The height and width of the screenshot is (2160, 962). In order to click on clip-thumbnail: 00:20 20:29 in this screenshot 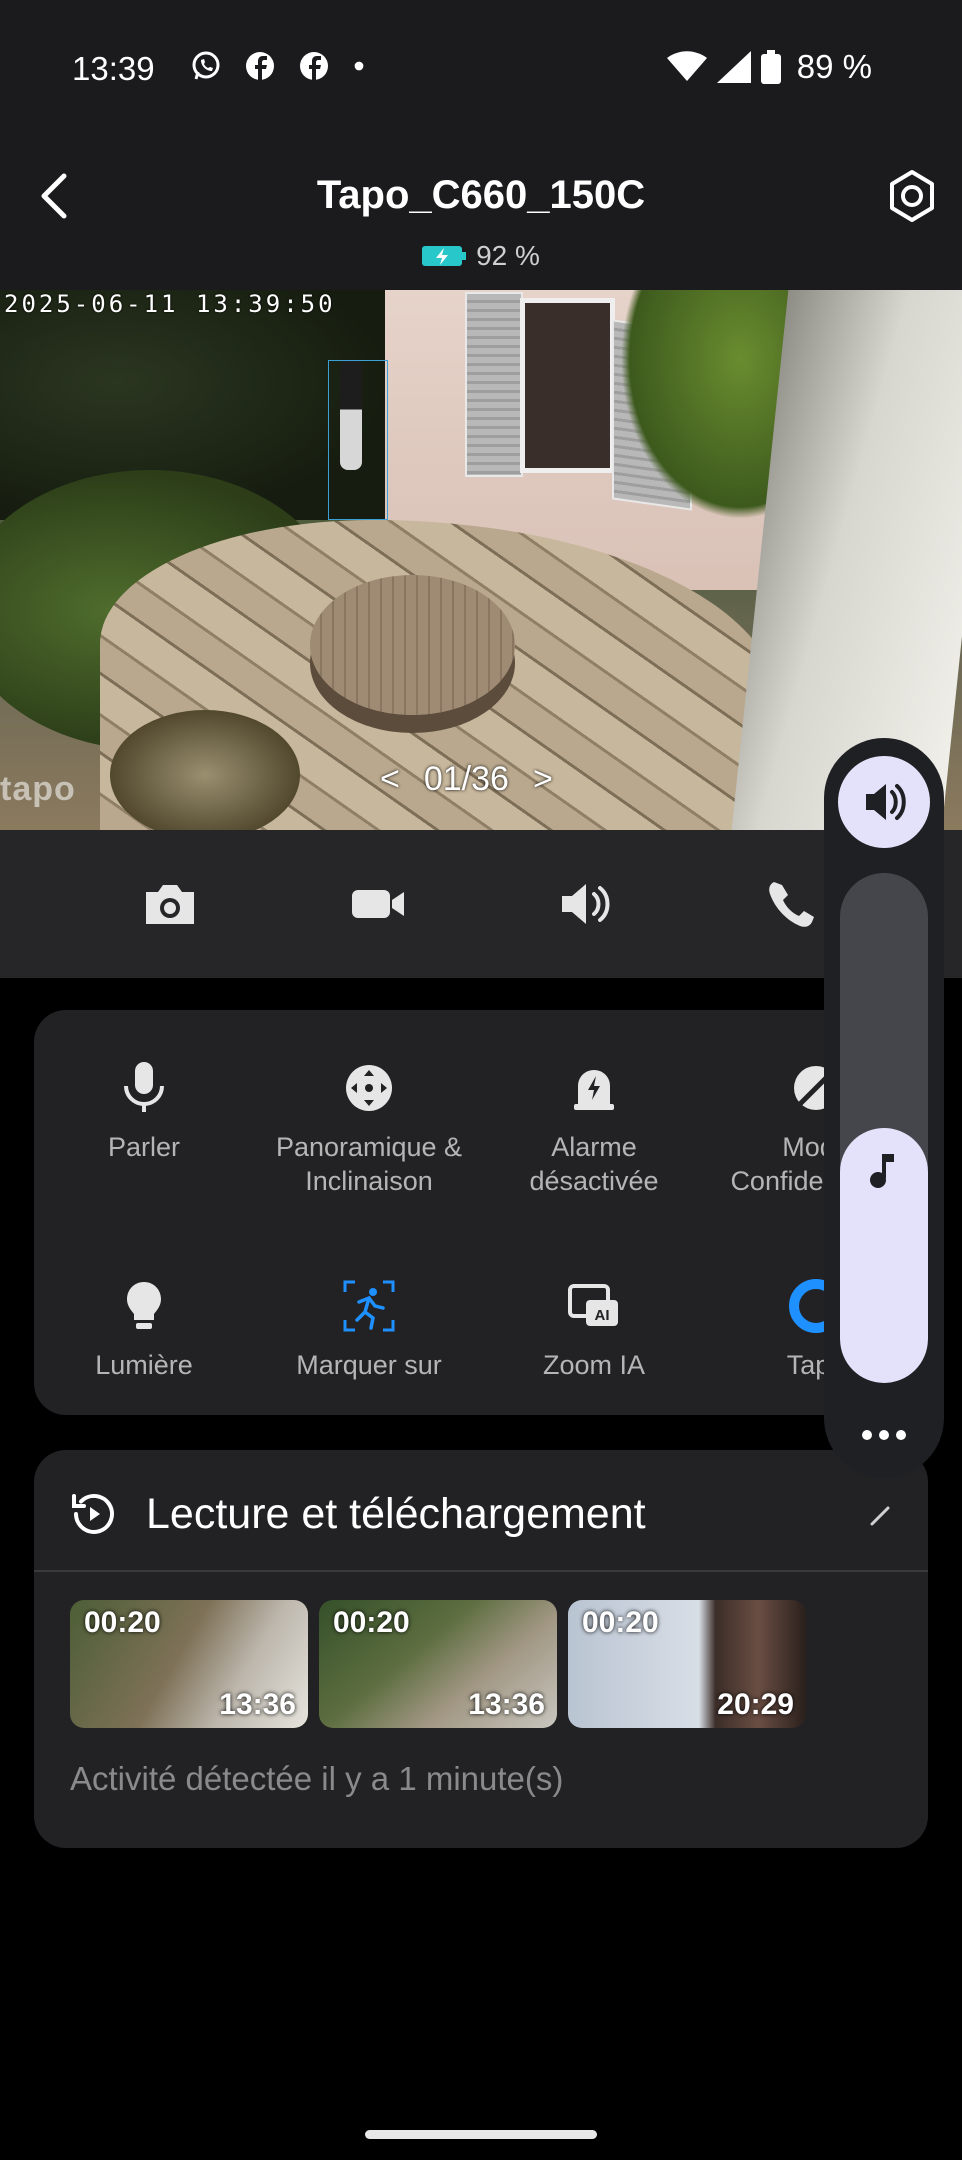, I will do `click(687, 1664)`.